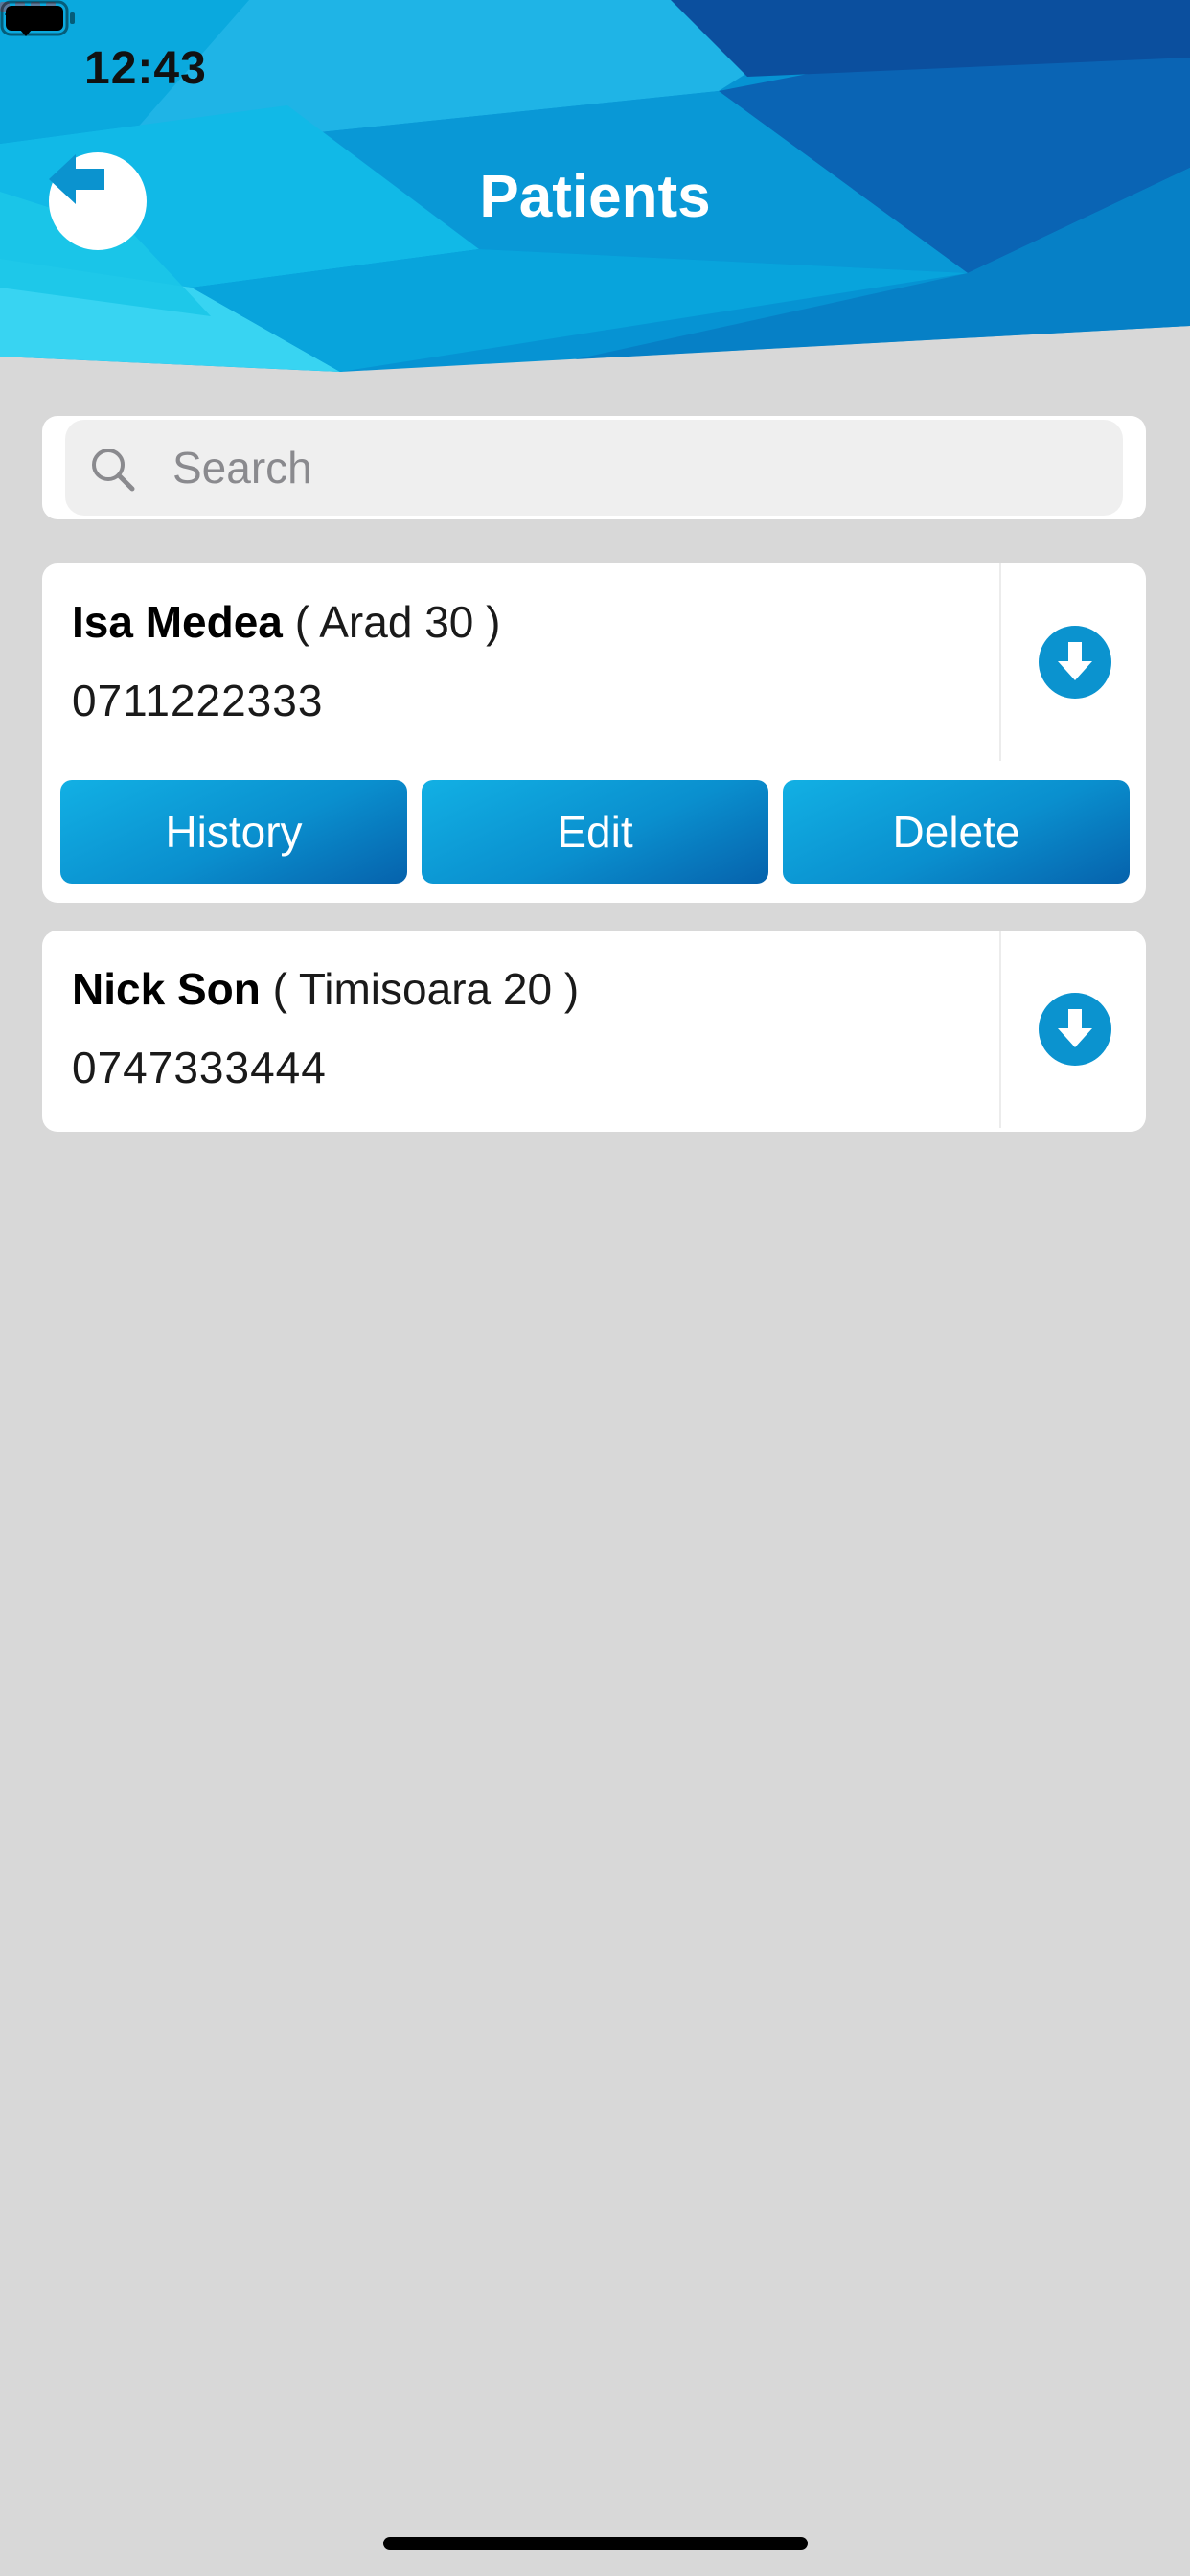 The height and width of the screenshot is (2576, 1190). What do you see at coordinates (199, 1067) in the screenshot?
I see `patient-phone: 0747333444` at bounding box center [199, 1067].